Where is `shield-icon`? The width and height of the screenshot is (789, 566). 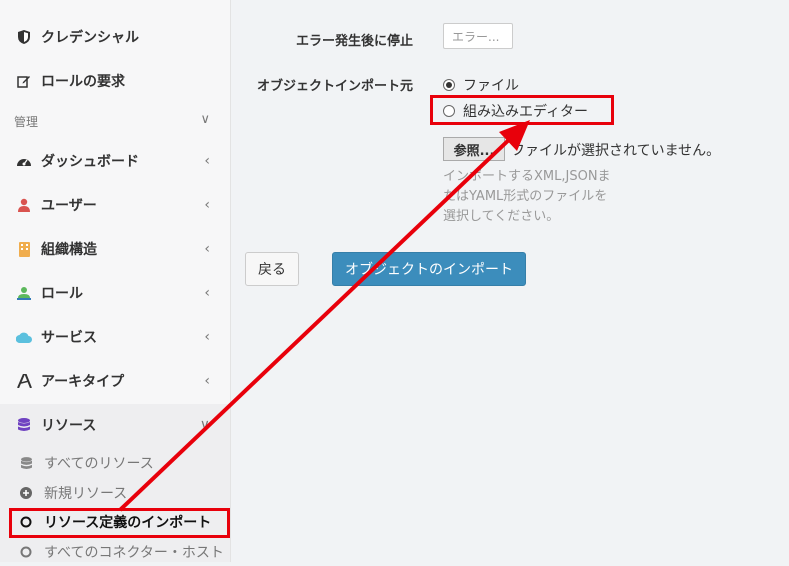 shield-icon is located at coordinates (24, 37).